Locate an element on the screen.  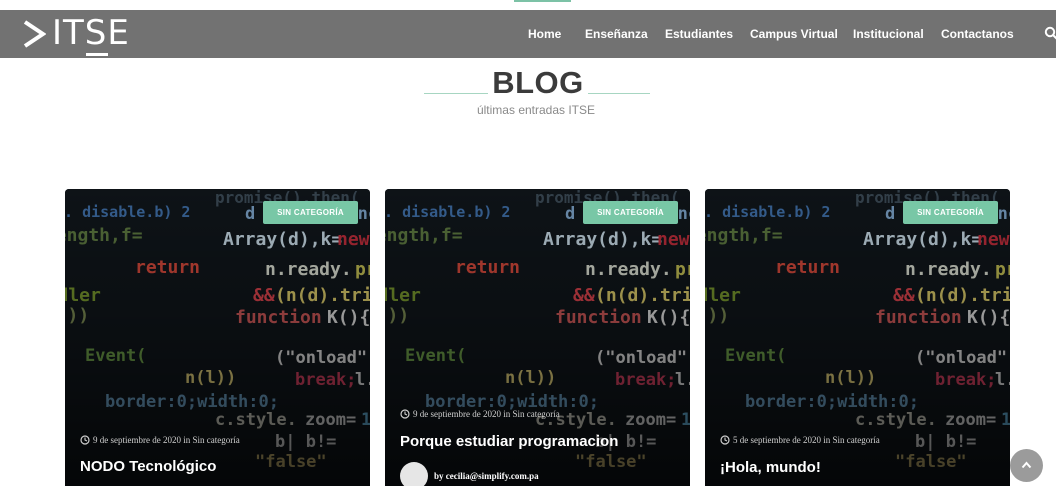
post-meta-text: 5 de septiembre de 2020 in Sin categoría is located at coordinates (806, 440).